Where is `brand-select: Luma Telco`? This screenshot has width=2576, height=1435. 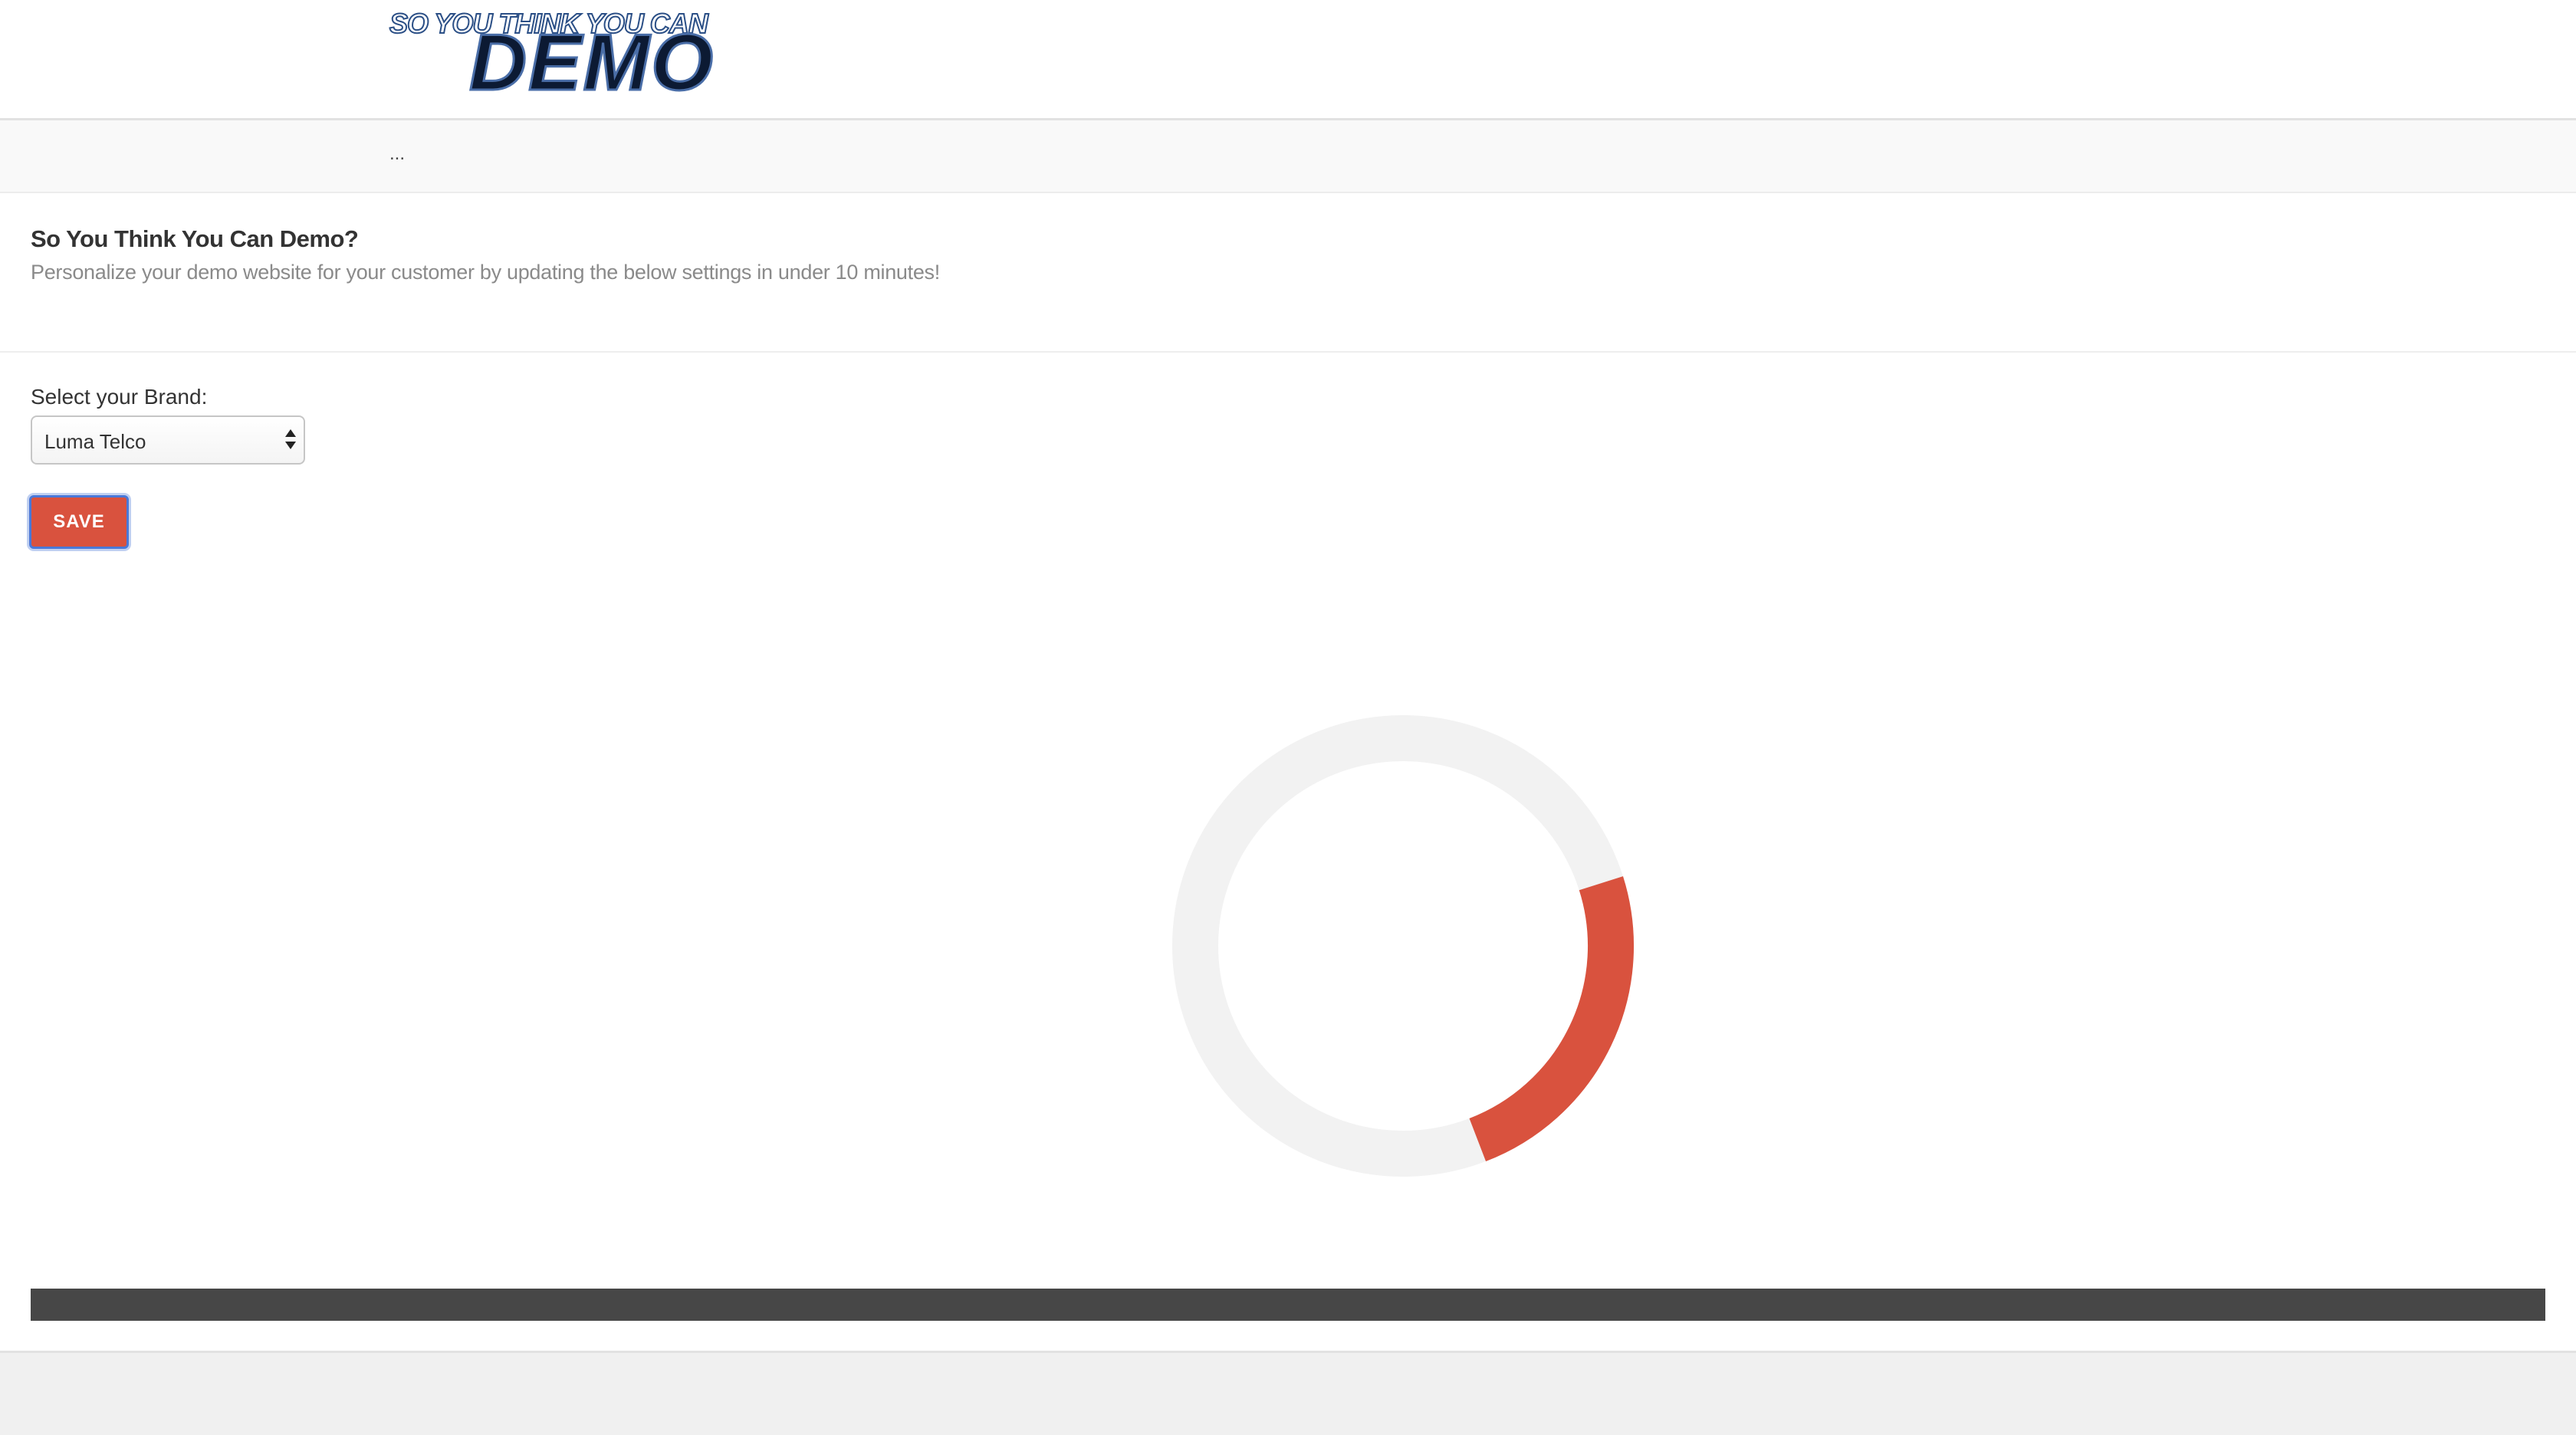 brand-select: Luma Telco is located at coordinates (168, 440).